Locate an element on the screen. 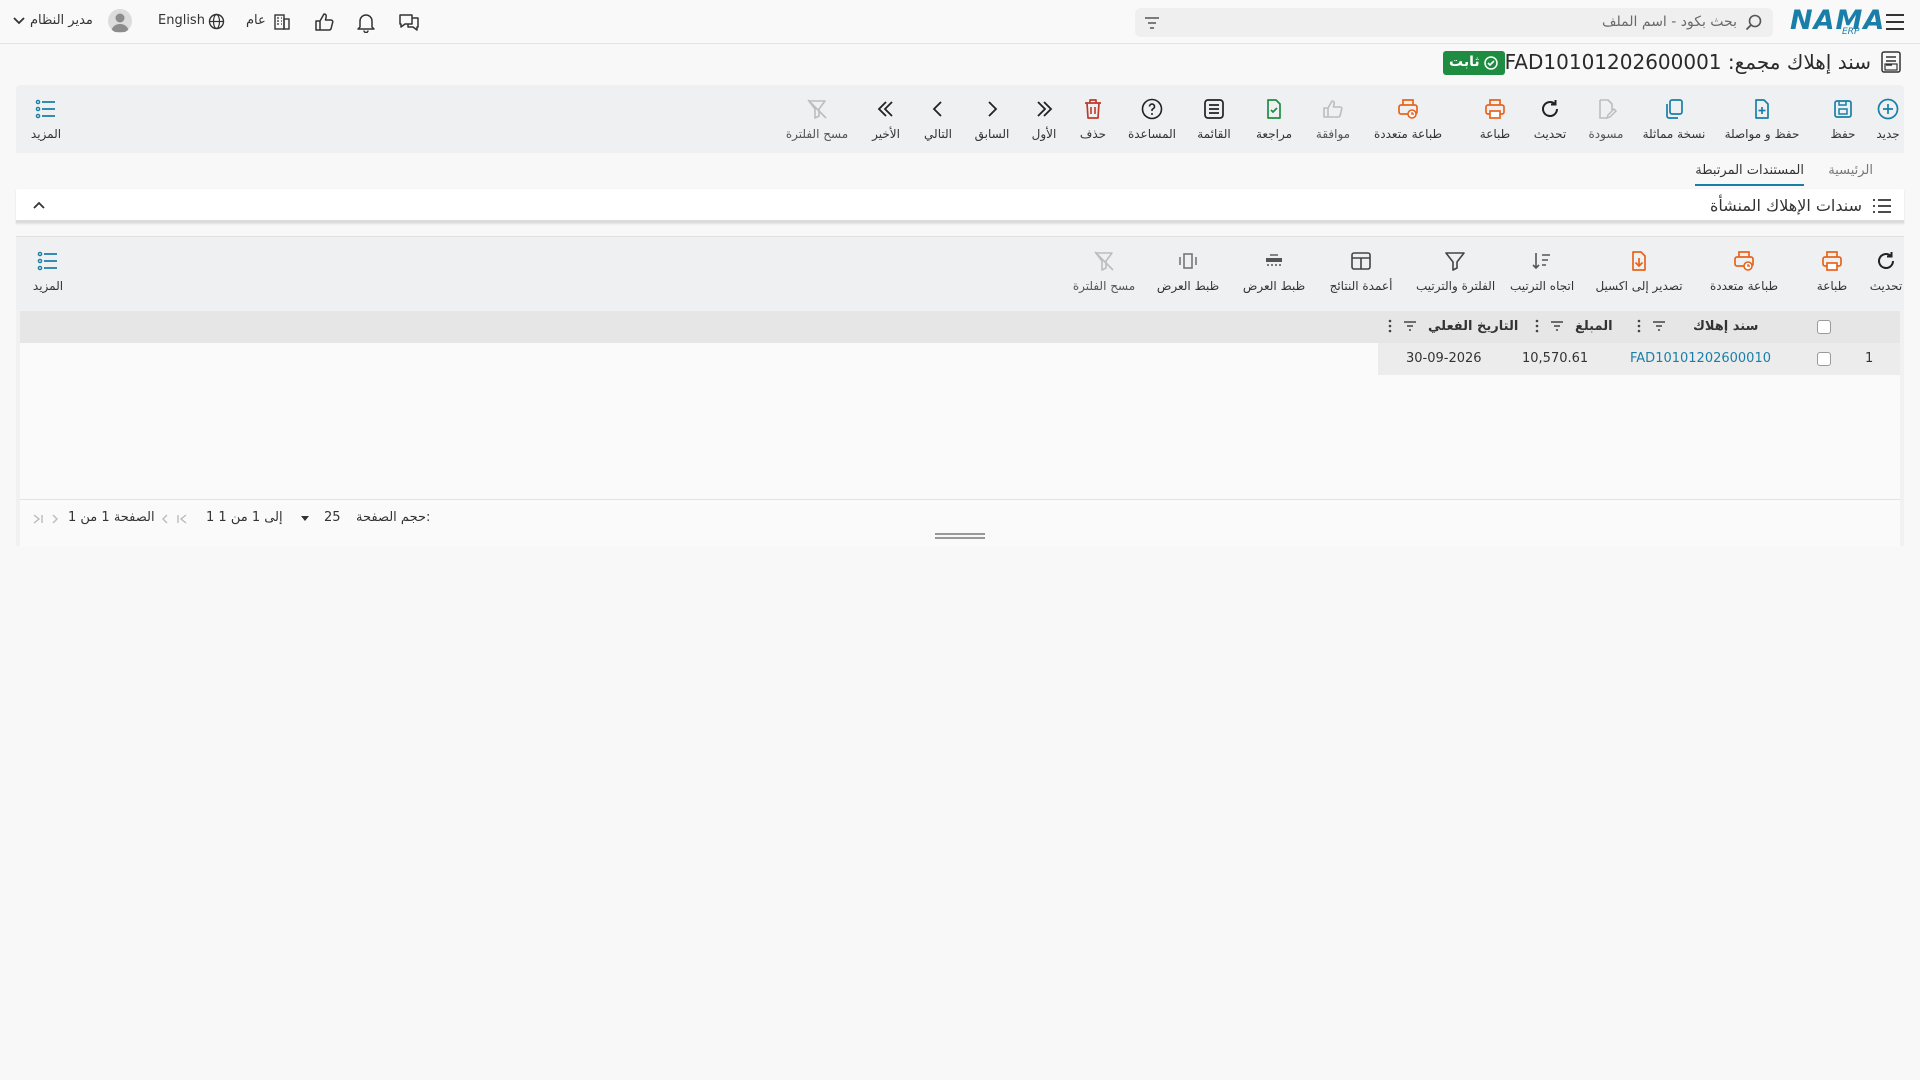  search-icon is located at coordinates (1754, 23).